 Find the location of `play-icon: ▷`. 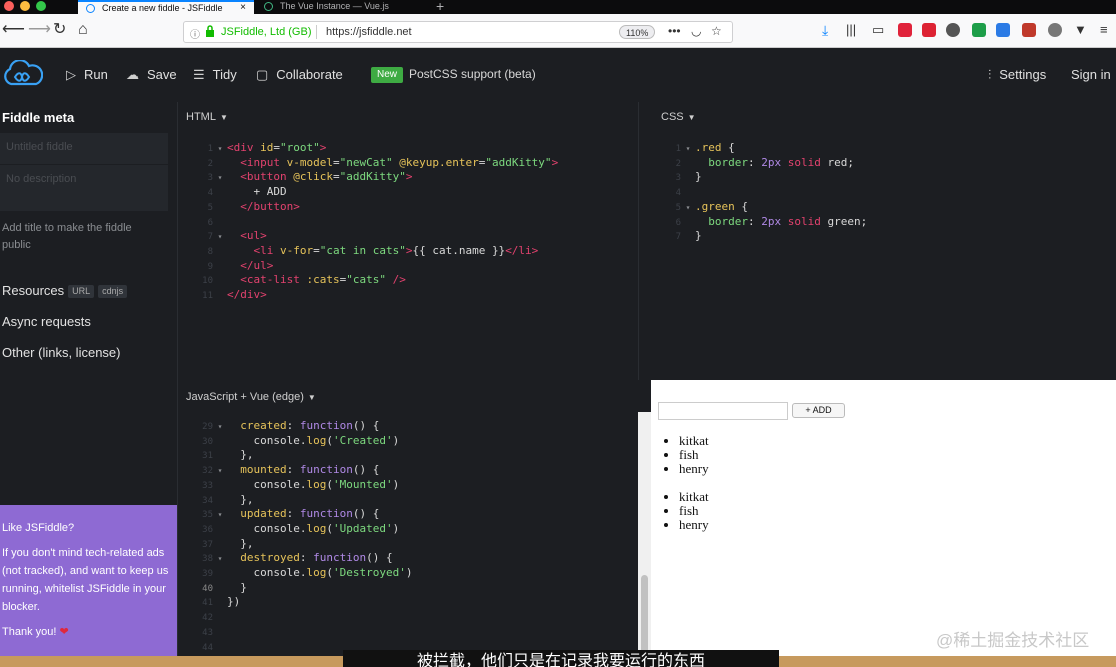

play-icon: ▷ is located at coordinates (71, 74).